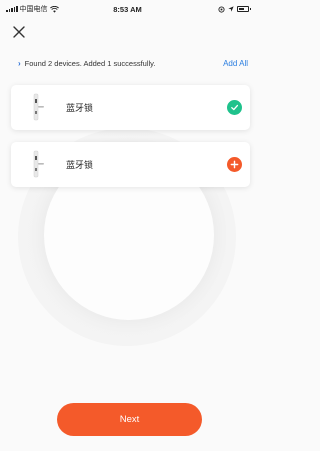 This screenshot has height=451, width=320. What do you see at coordinates (90, 63) in the screenshot?
I see `scan-status-text: Found 2 devices. Added 1 successfully.` at bounding box center [90, 63].